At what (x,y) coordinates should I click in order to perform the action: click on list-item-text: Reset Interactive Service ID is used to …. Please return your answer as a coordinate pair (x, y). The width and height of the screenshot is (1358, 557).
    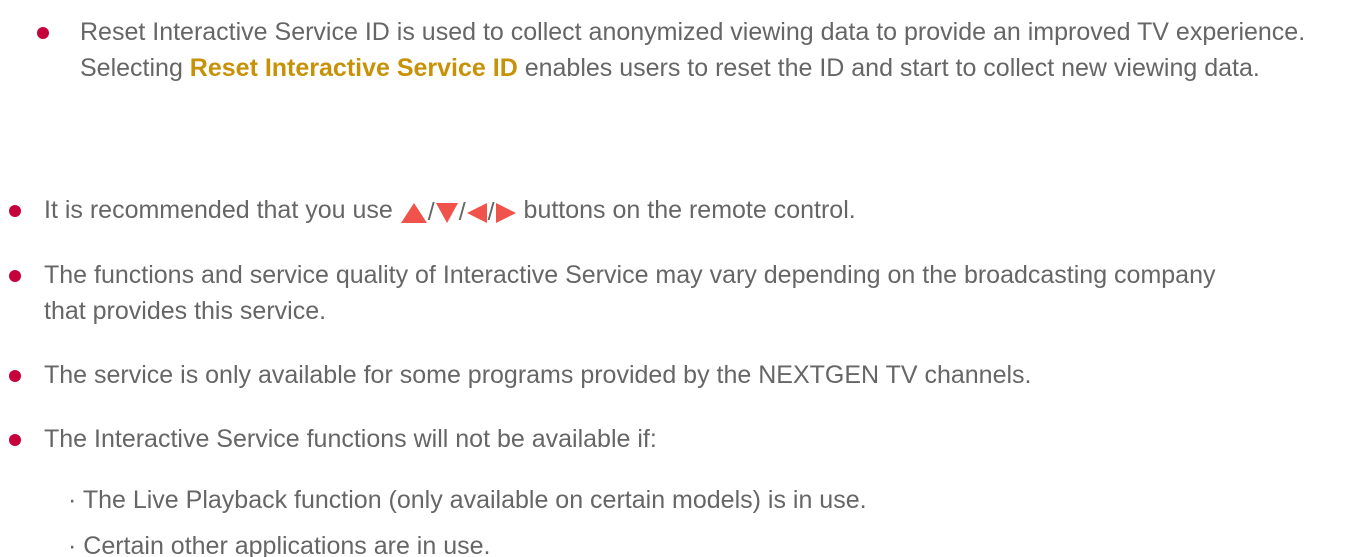
    Looking at the image, I should click on (700, 50).